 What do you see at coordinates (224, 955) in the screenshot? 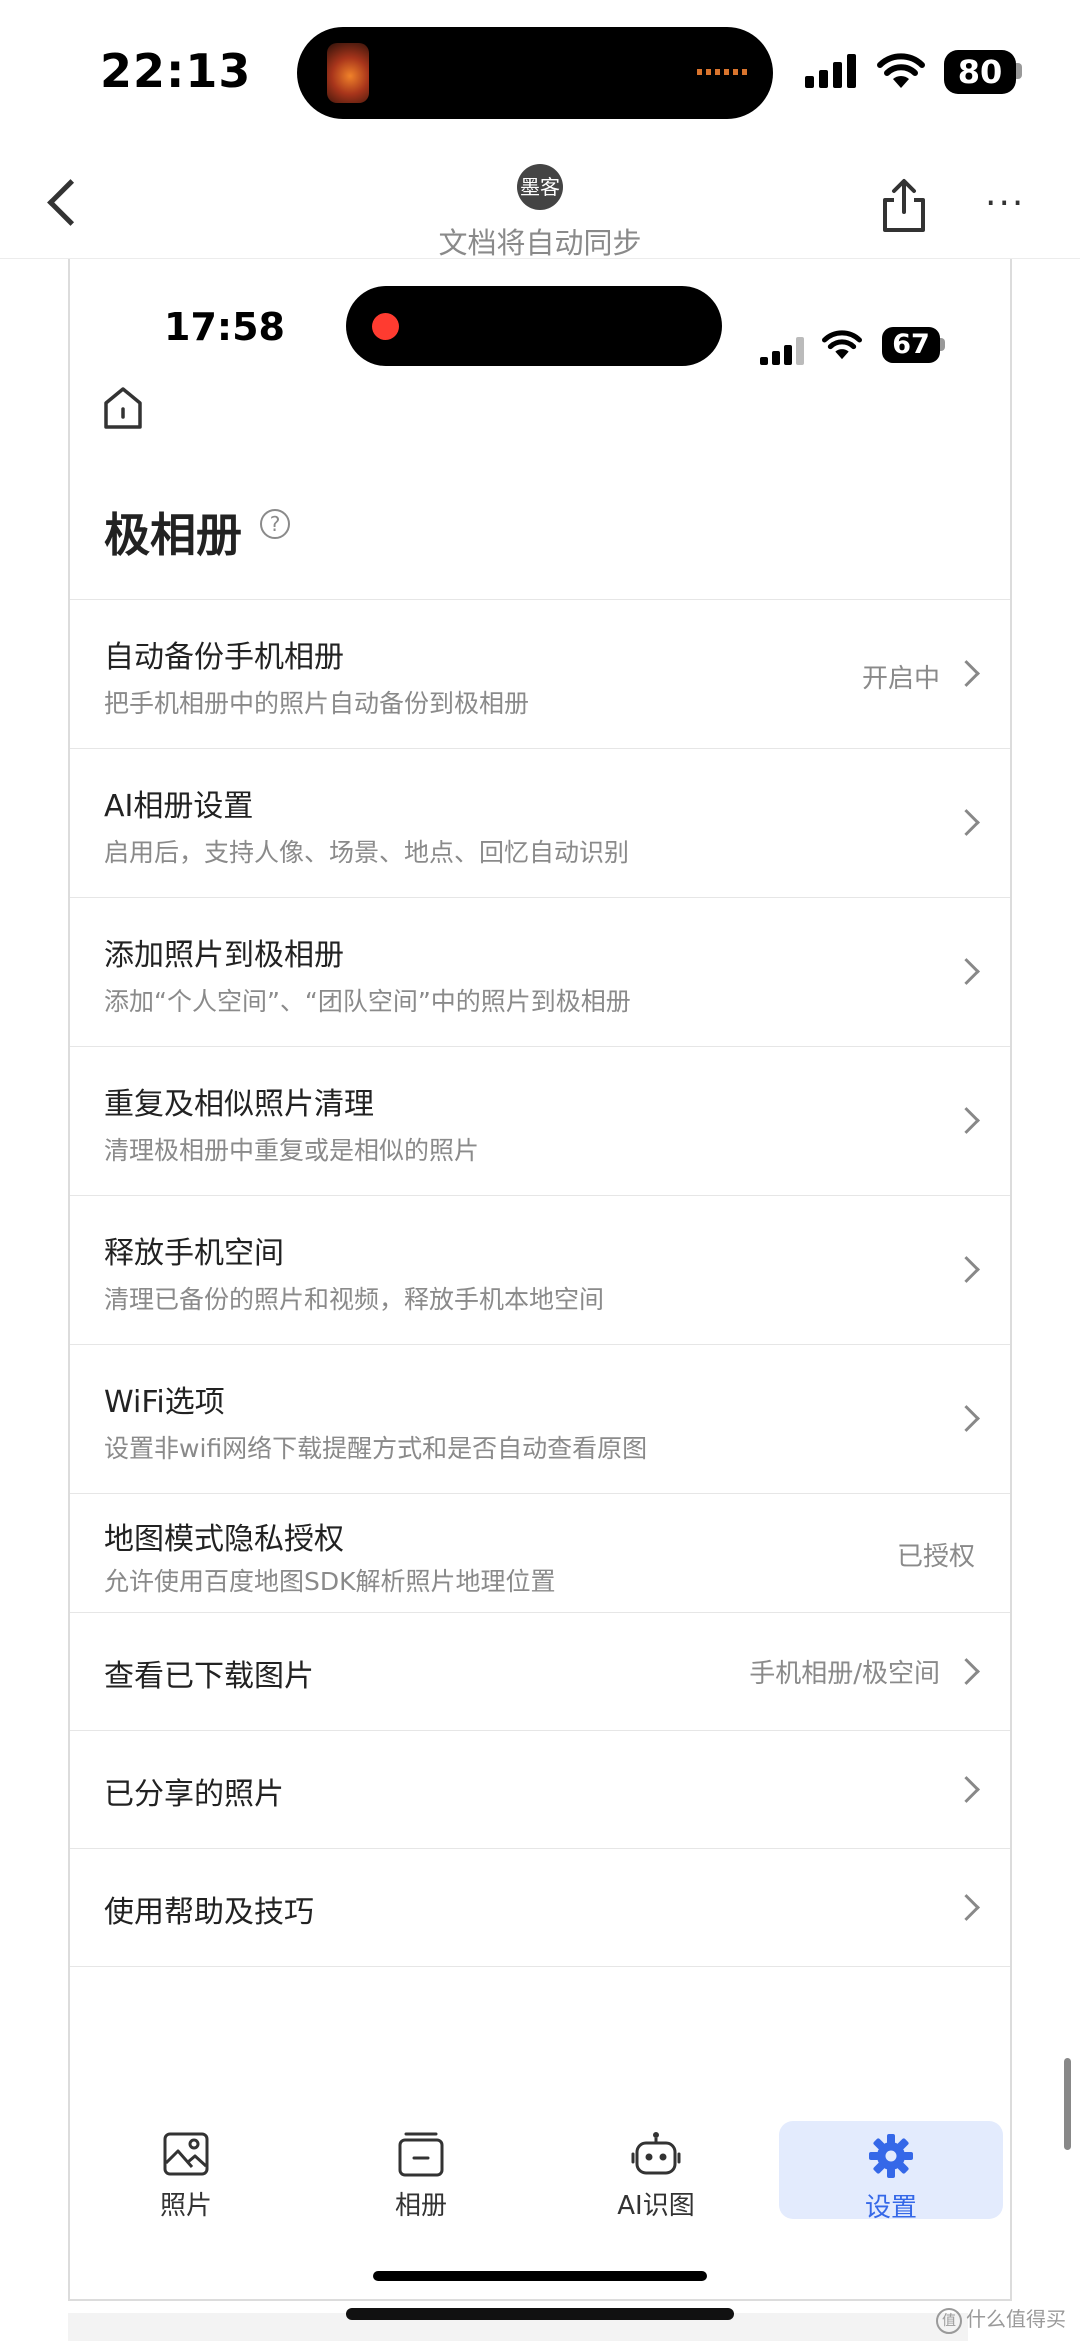
I see `item-title: 添加照片到极相册` at bounding box center [224, 955].